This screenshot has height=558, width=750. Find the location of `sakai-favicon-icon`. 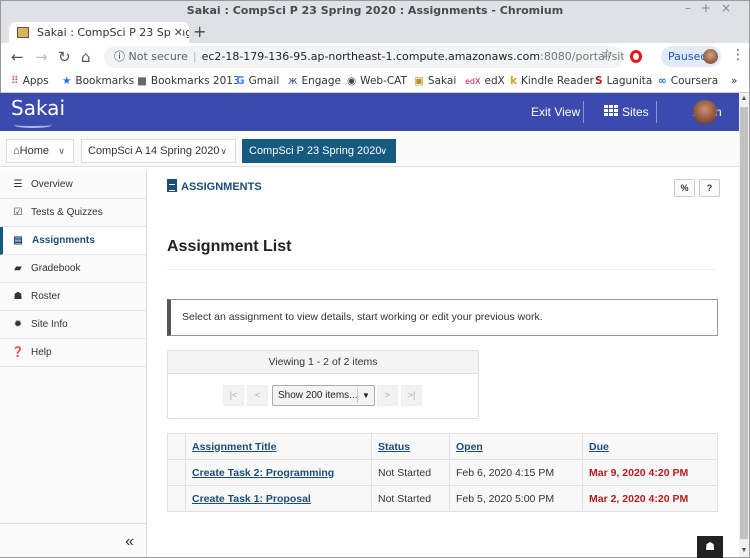

sakai-favicon-icon is located at coordinates (23, 32).